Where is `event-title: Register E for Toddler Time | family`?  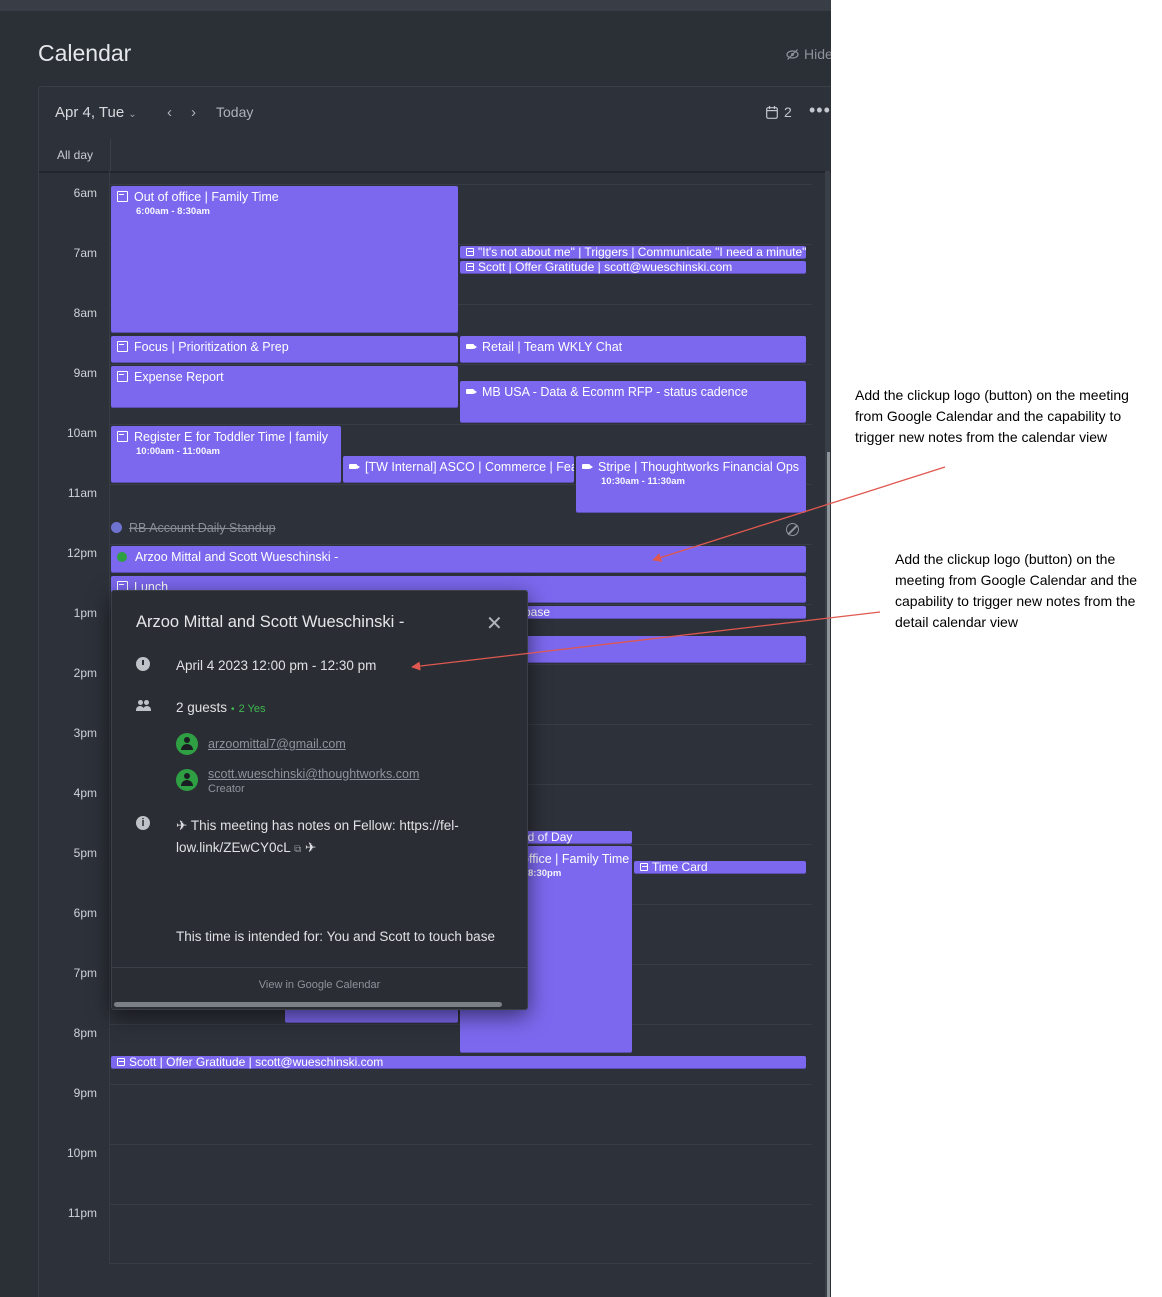 event-title: Register E for Toddler Time | family is located at coordinates (231, 437).